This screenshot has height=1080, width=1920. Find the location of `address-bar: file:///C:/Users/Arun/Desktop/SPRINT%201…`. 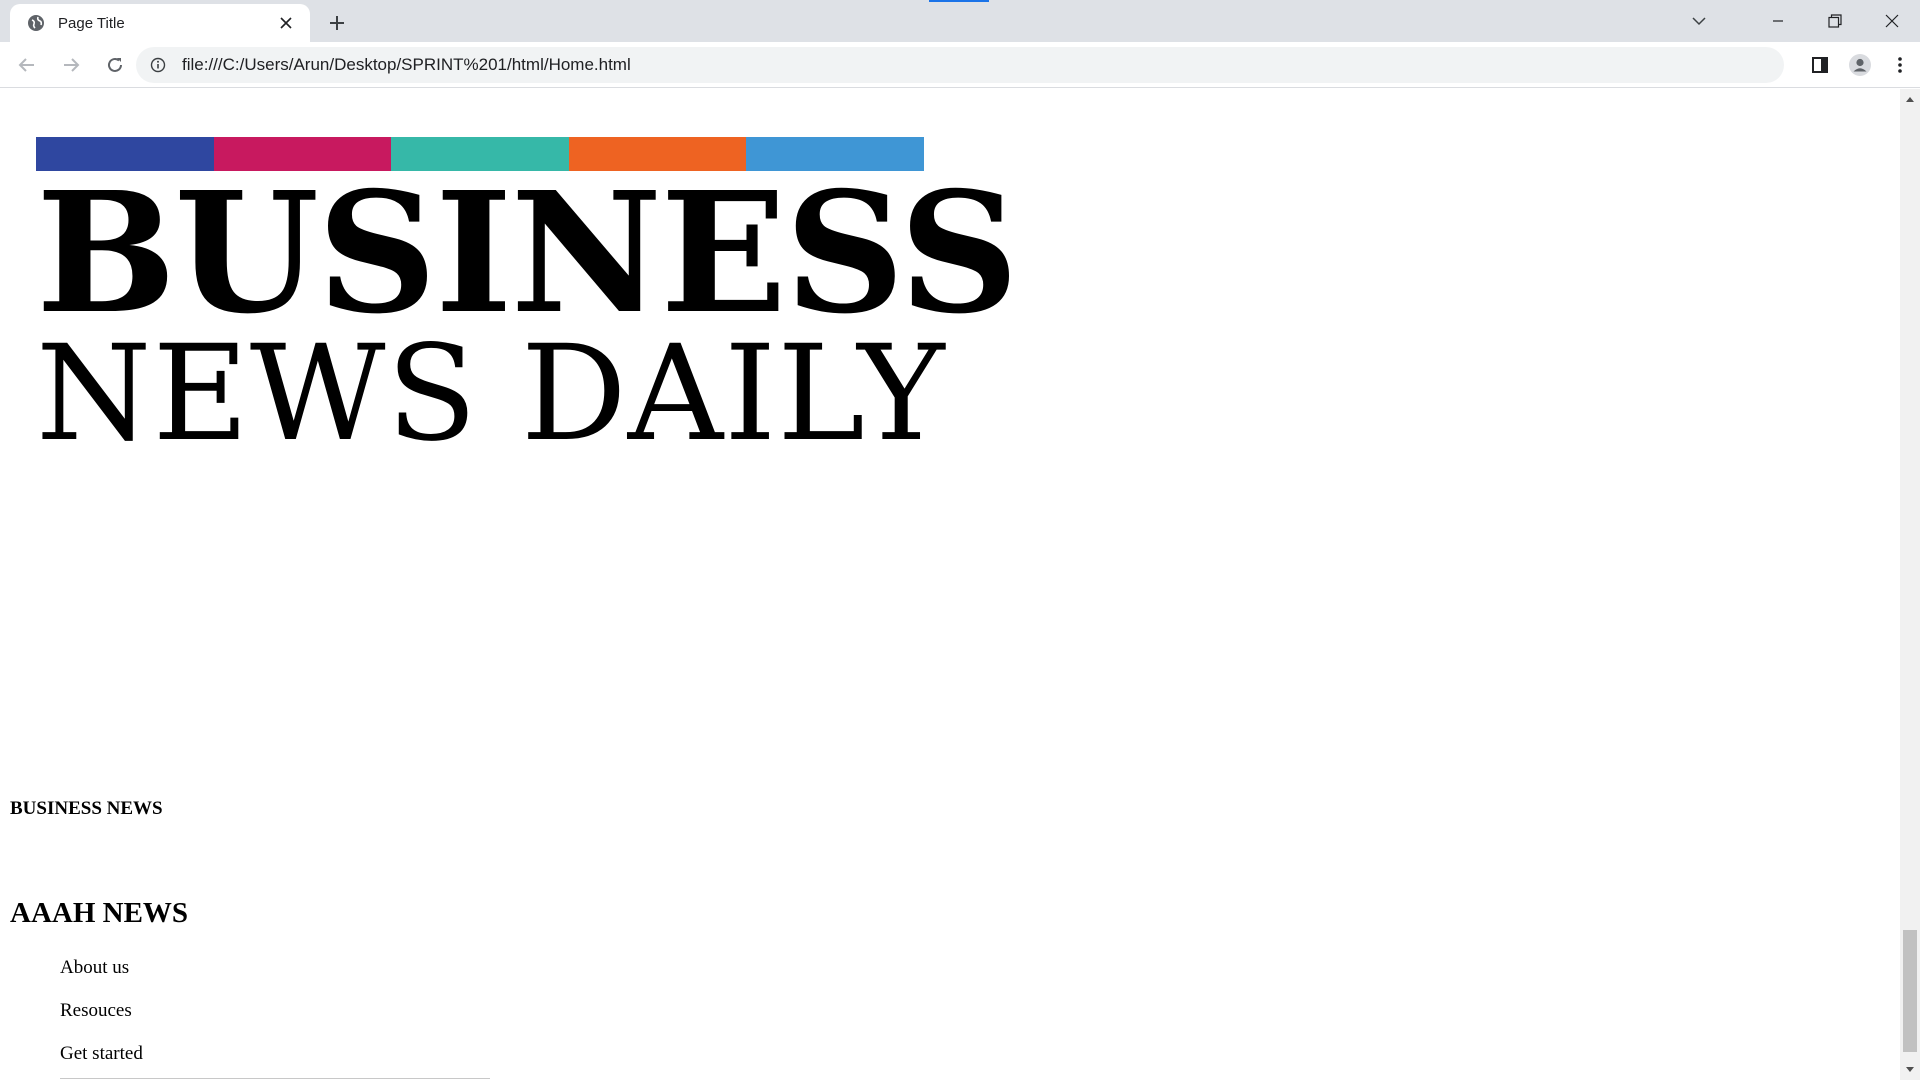

address-bar: file:///C:/Users/Arun/Desktop/SPRINT%201… is located at coordinates (960, 65).